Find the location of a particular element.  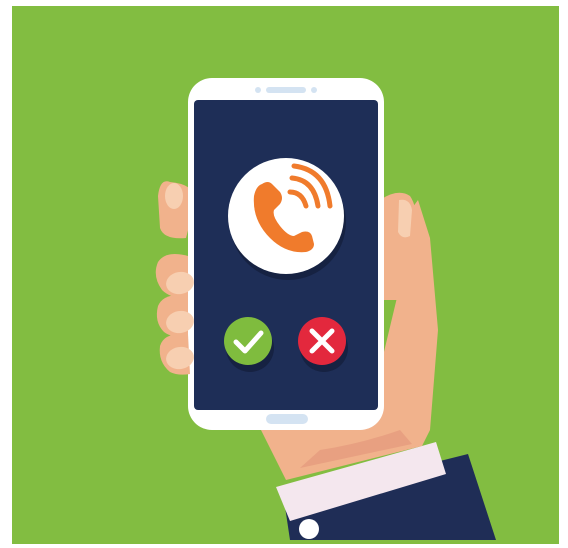

decline-call-button is located at coordinates (322, 341).